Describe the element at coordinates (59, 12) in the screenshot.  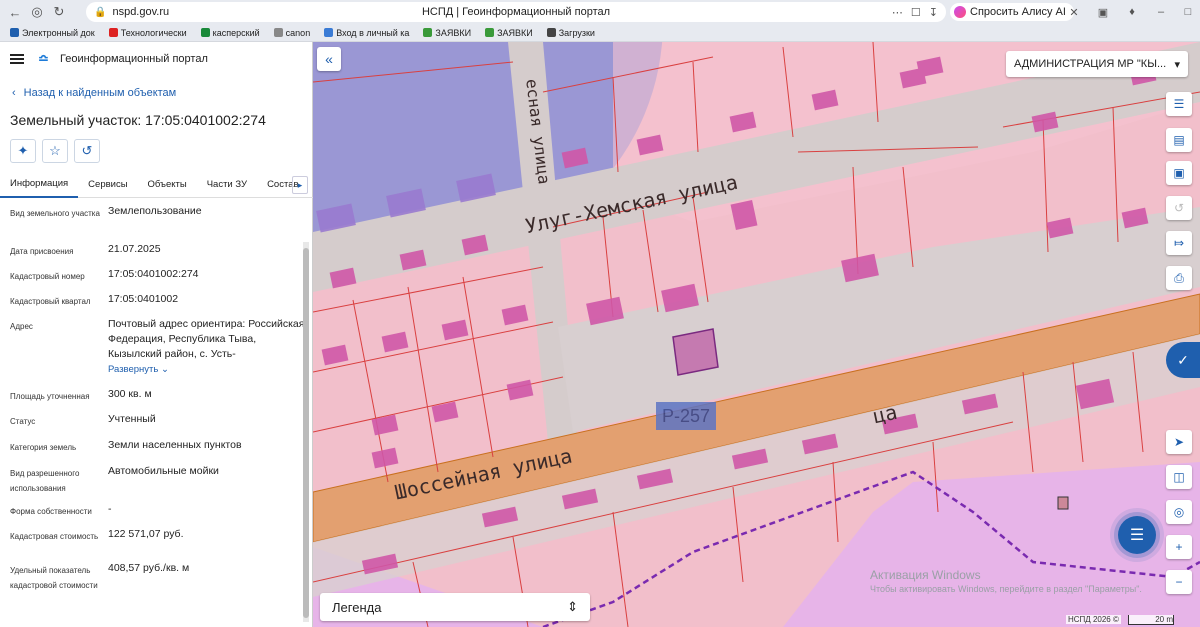
I see `reload-icon: ↻` at that location.